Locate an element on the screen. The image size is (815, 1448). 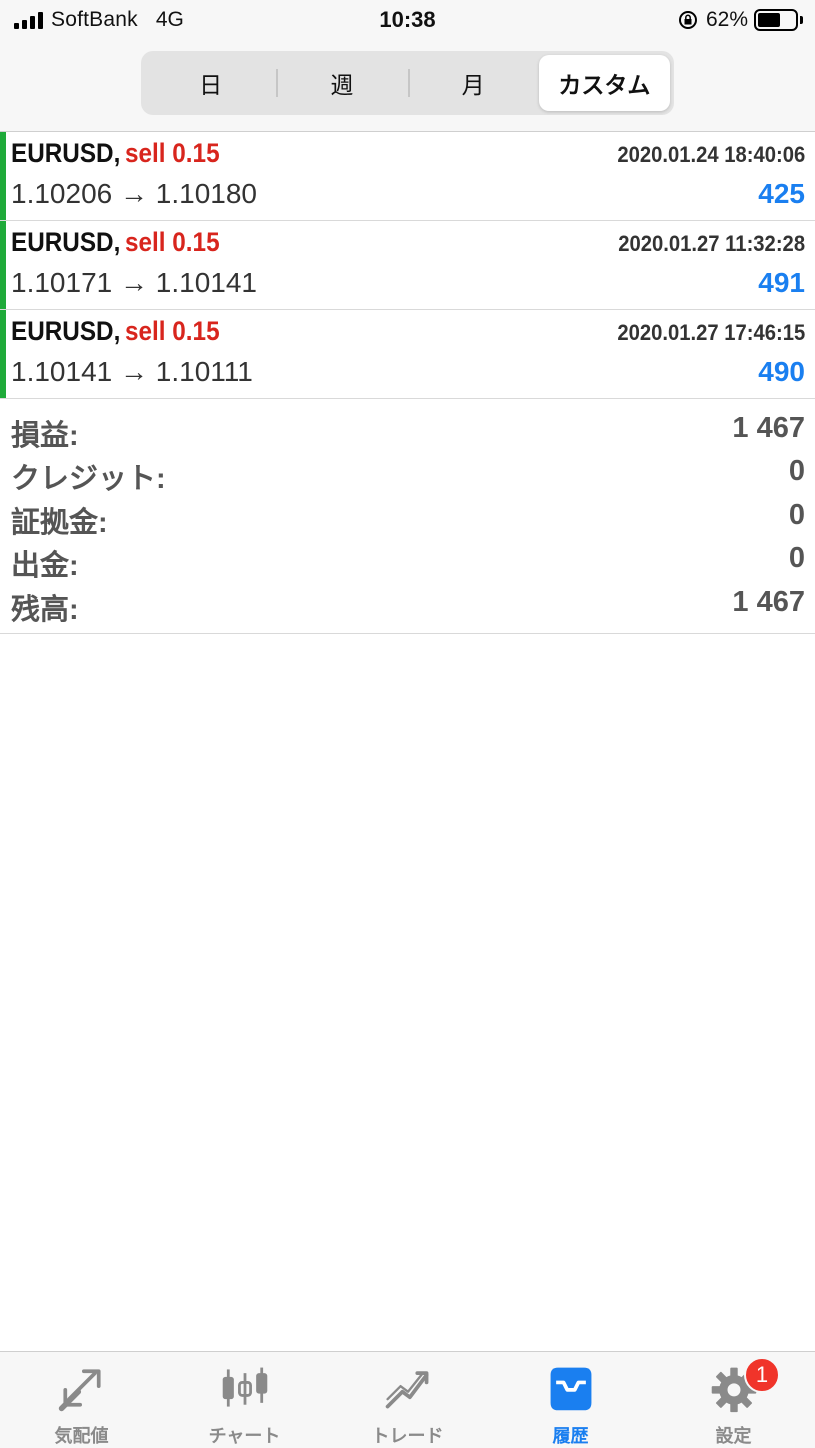
header: 日 週 月 カスタム is located at coordinates (407, 86).